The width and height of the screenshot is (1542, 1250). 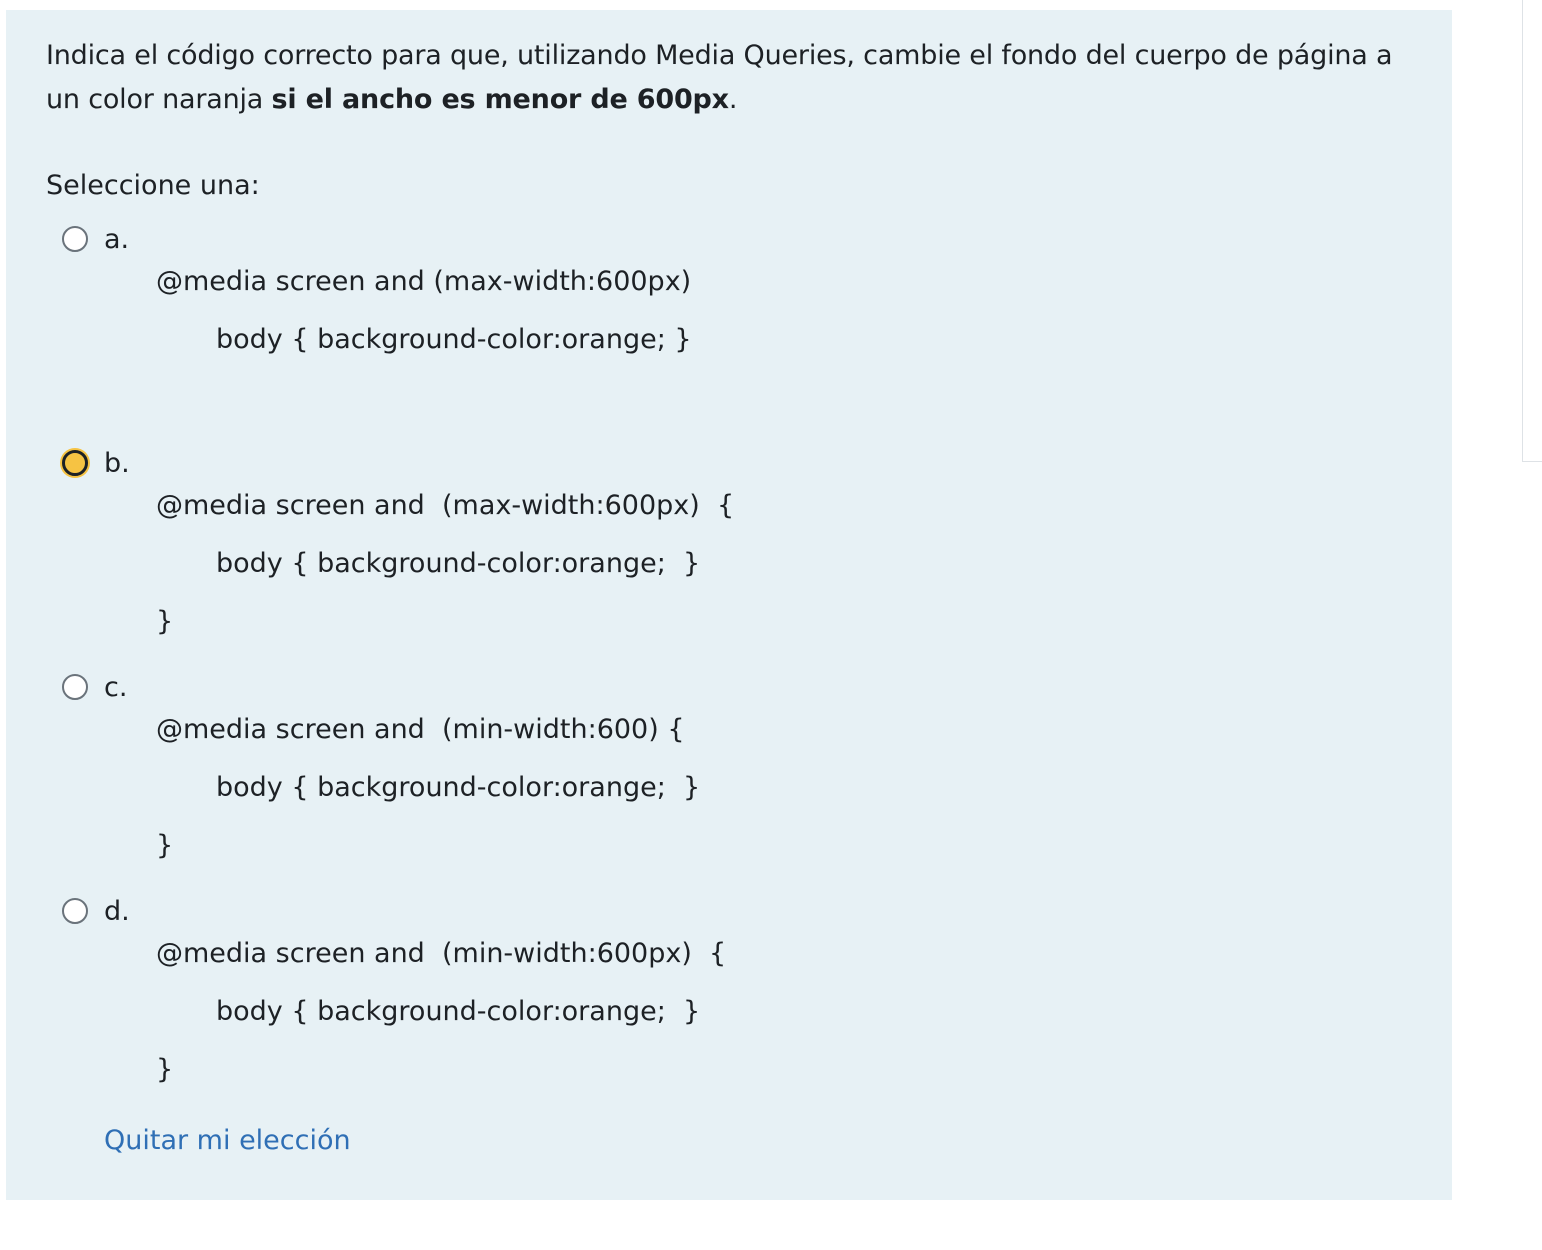 I want to click on option-code-line: @media screen and (min-width:600px) {, so click(x=441, y=953).